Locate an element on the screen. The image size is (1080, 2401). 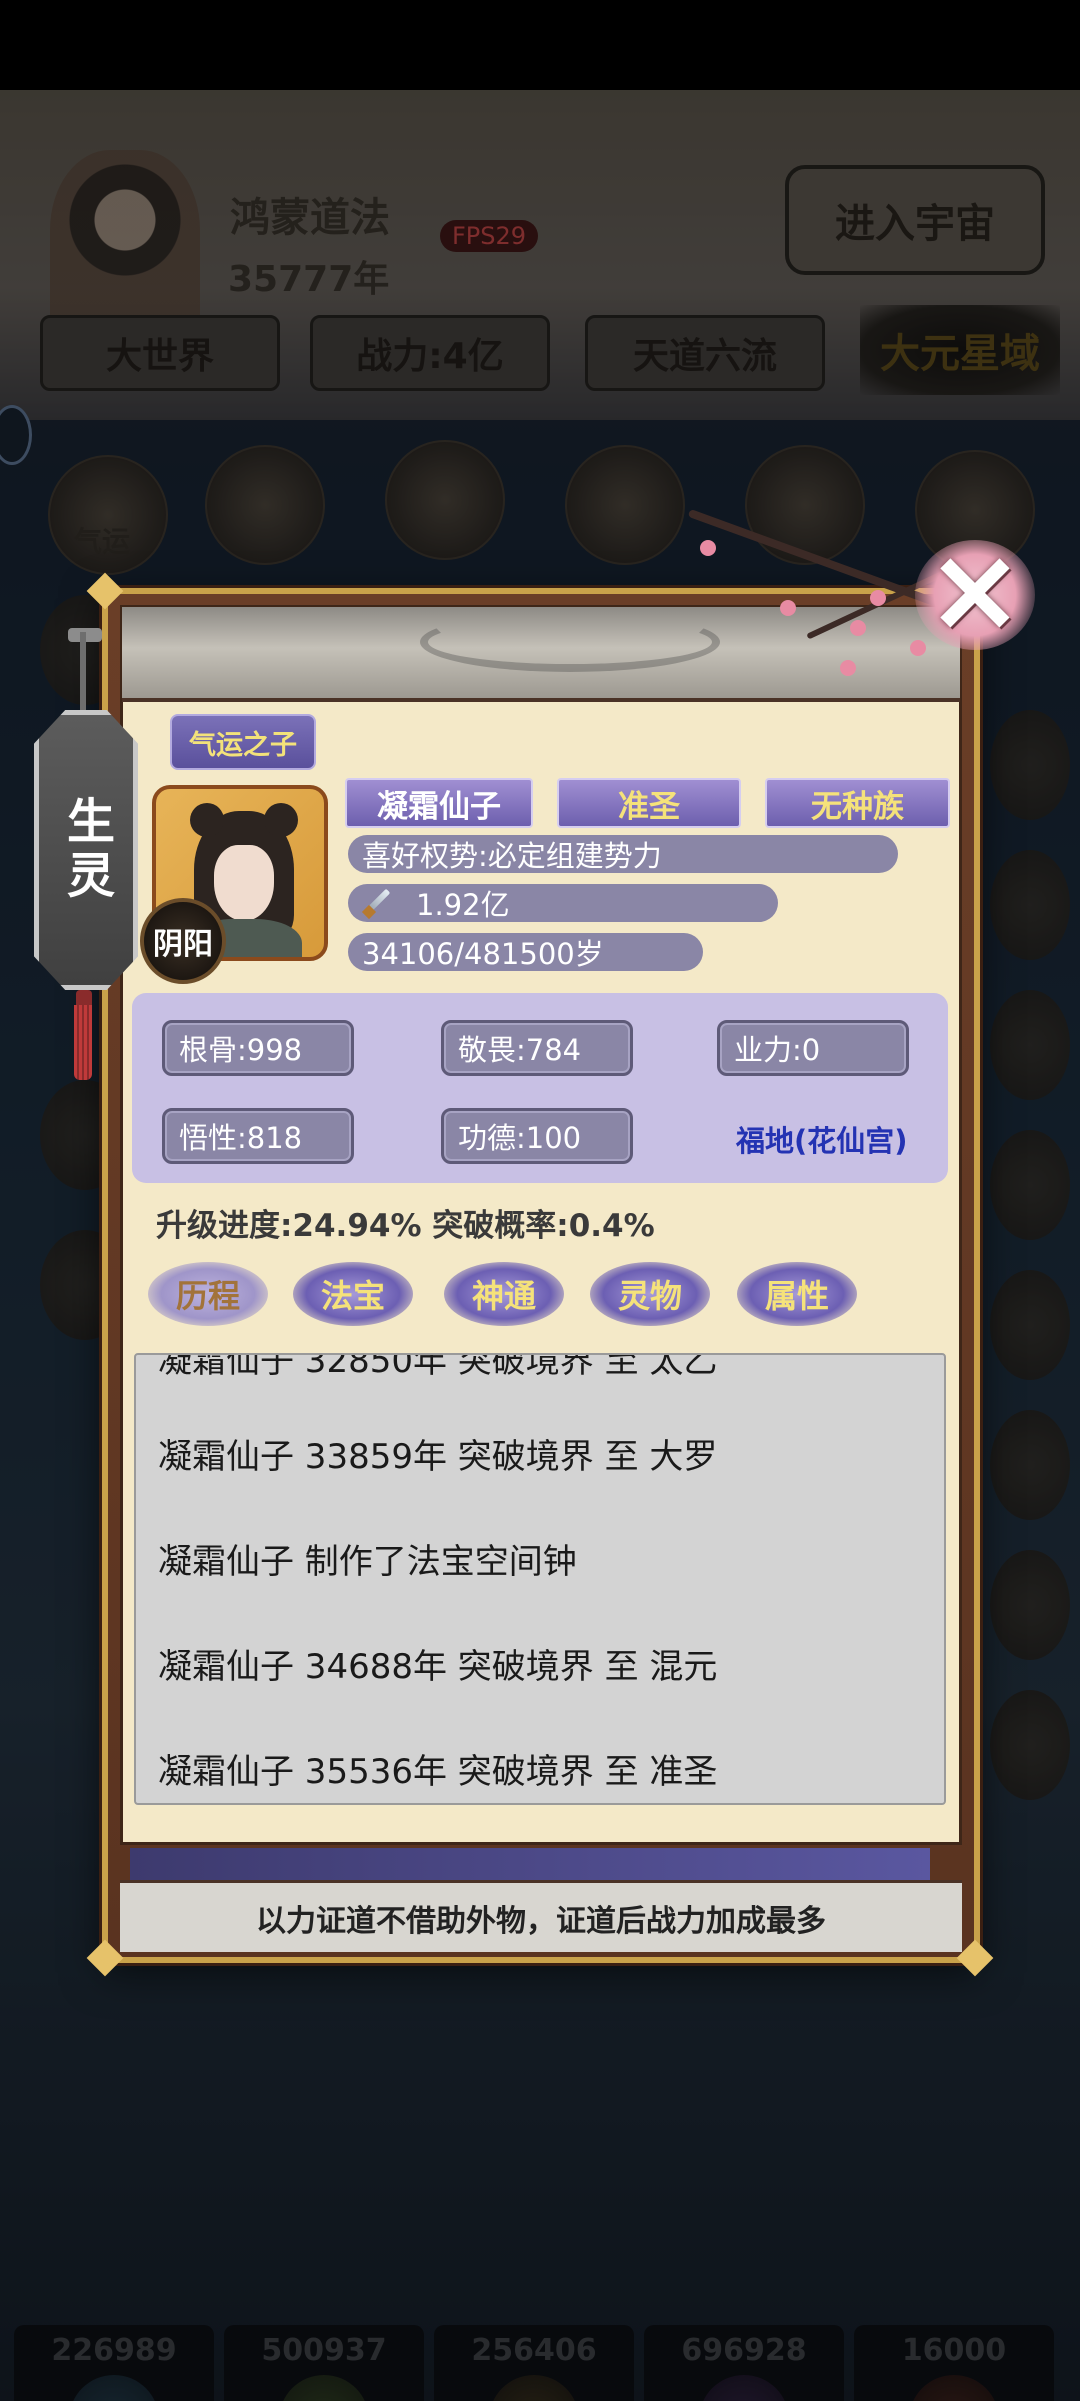
tassel-decoration is located at coordinates (83, 1042).